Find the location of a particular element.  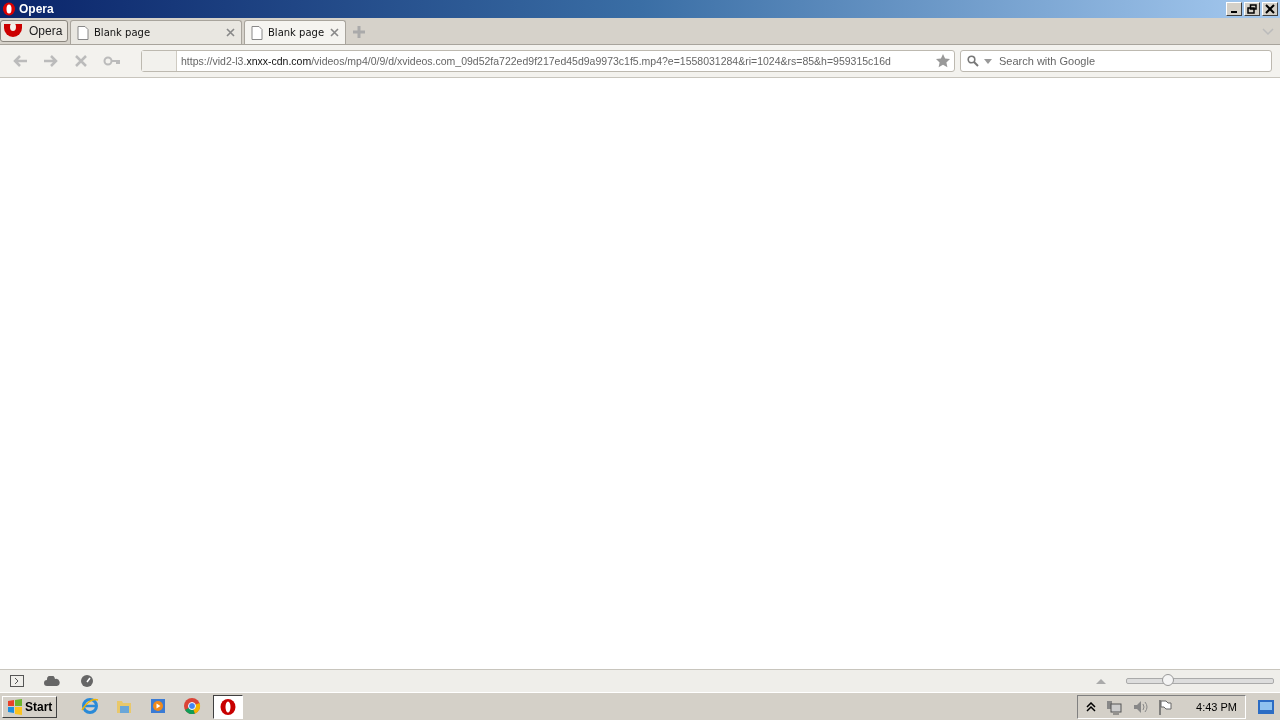

flag-icon is located at coordinates (1165, 706).